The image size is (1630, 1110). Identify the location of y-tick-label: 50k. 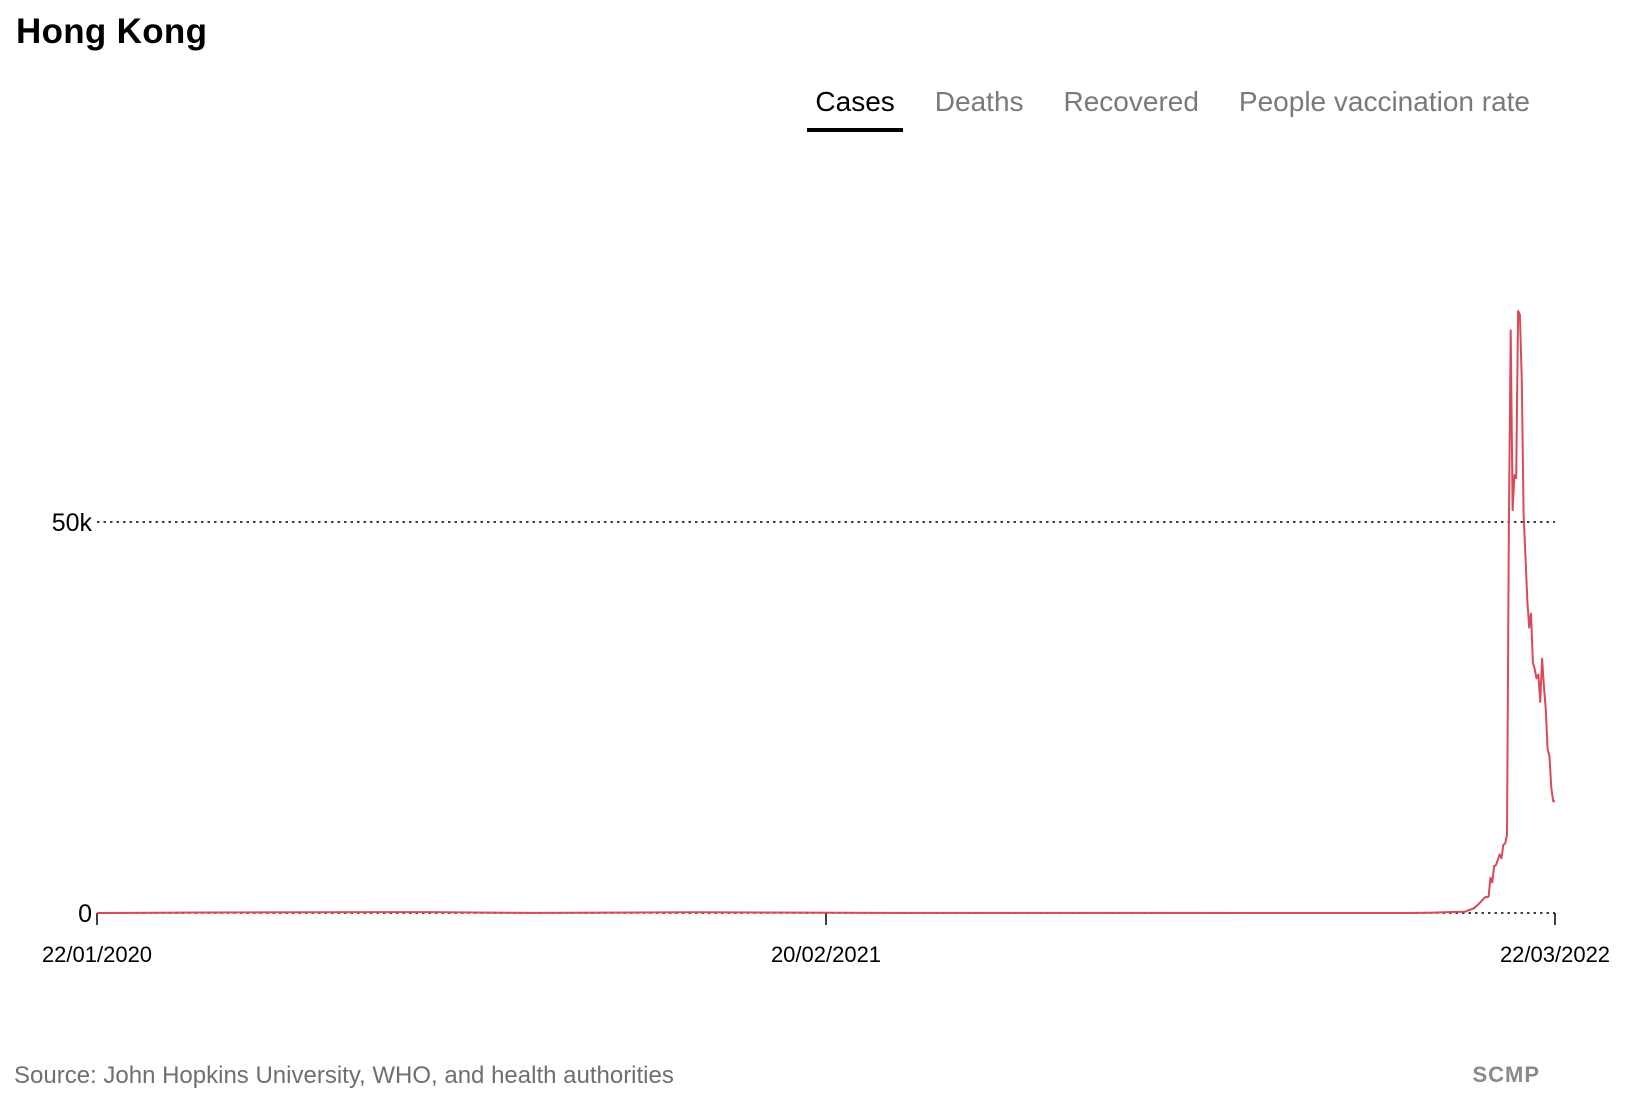
(72, 523).